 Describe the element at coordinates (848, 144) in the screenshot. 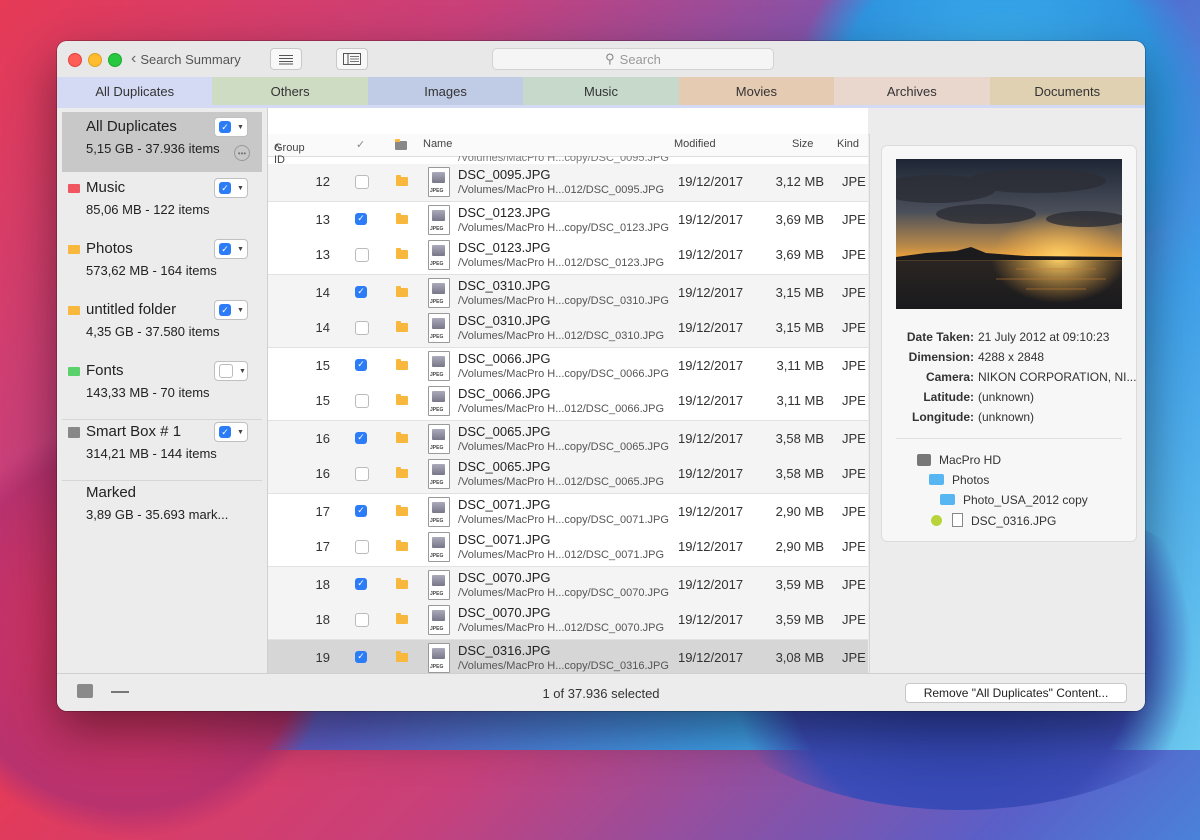

I see `col-kind: Kind` at that location.